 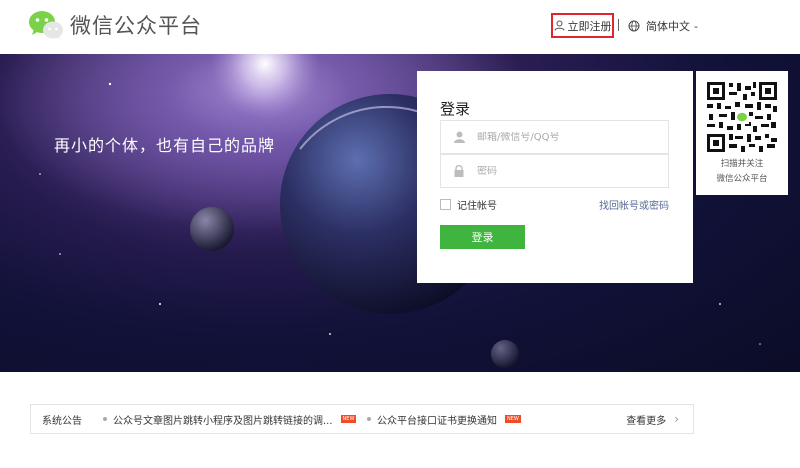 I want to click on account-field, so click(x=554, y=137).